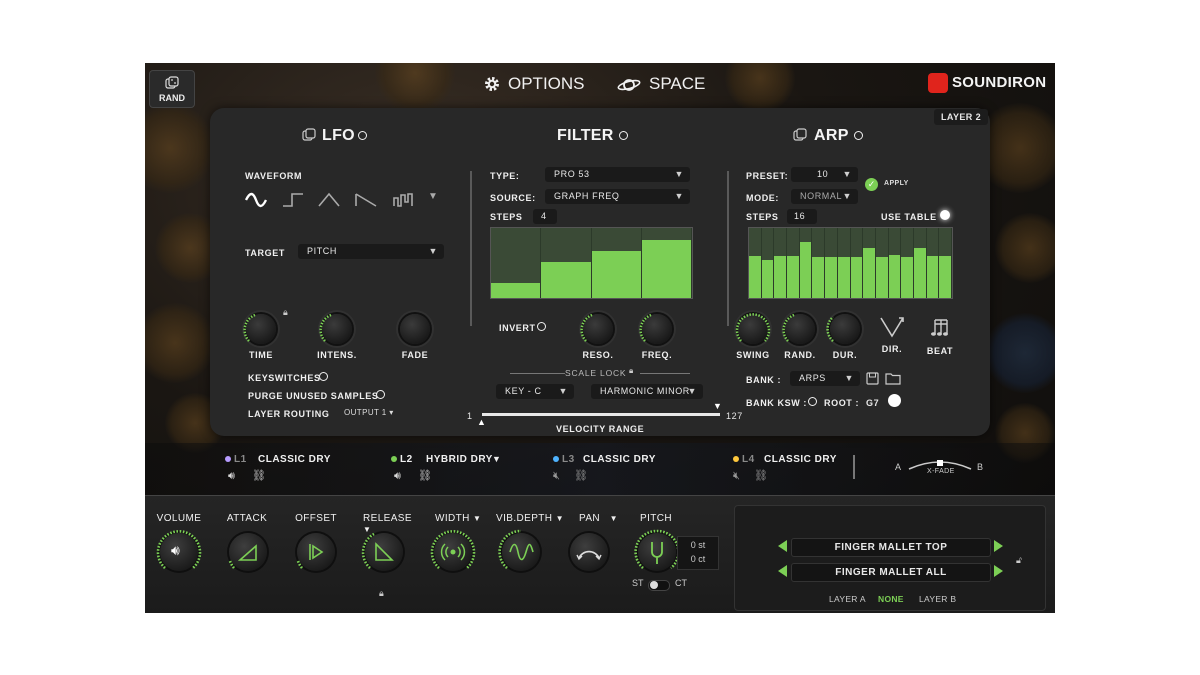 The image size is (1200, 675). What do you see at coordinates (798, 328) in the screenshot?
I see `arp-rand-knob` at bounding box center [798, 328].